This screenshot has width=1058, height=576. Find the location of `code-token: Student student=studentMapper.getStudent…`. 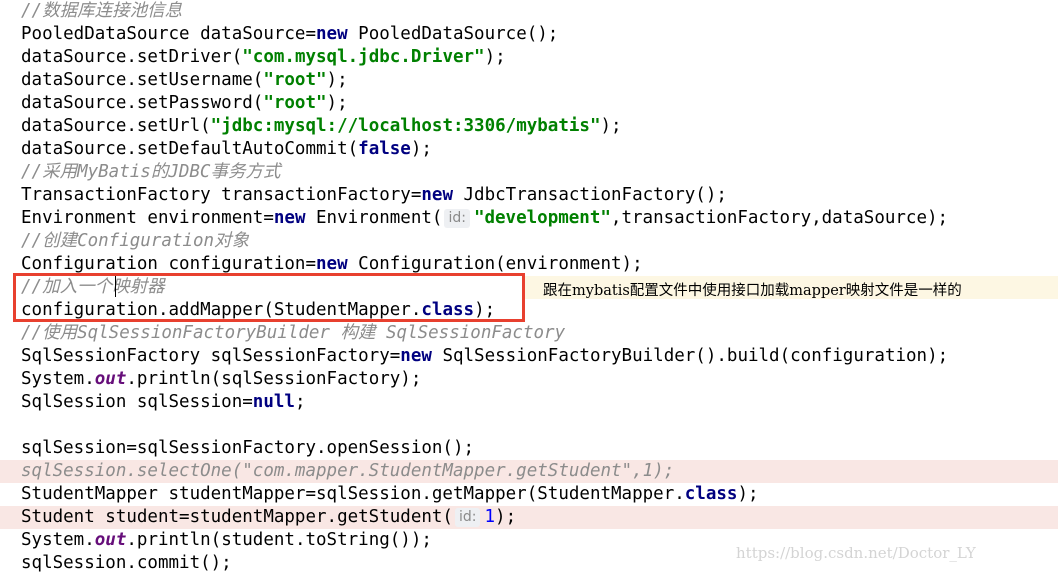

code-token: Student student=studentMapper.getStudent… is located at coordinates (237, 517).